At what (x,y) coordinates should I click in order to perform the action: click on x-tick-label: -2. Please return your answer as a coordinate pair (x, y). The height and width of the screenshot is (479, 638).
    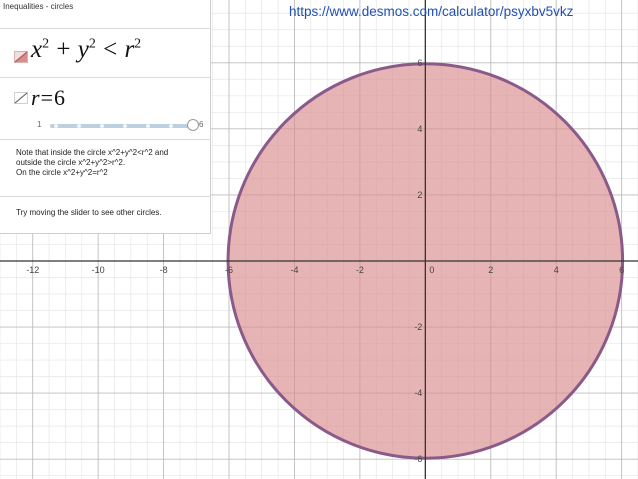
    Looking at the image, I should click on (360, 270).